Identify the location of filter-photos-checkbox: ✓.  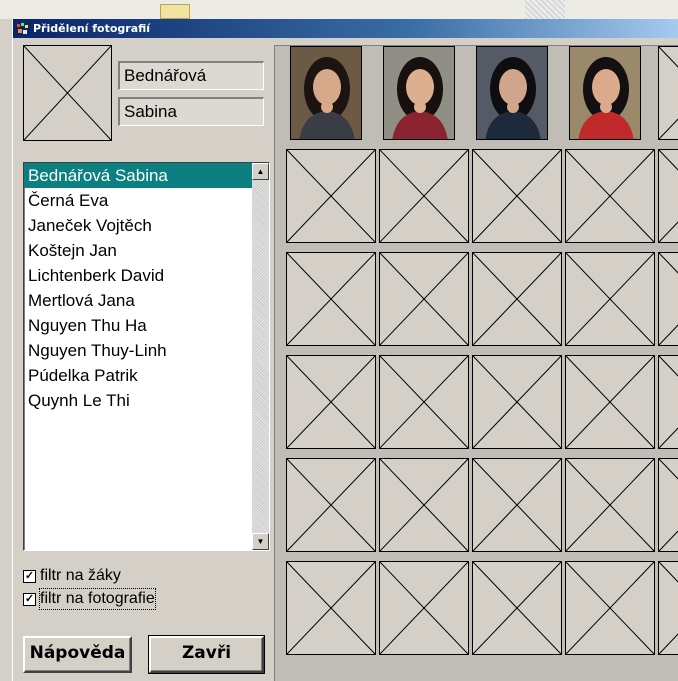
(29, 599).